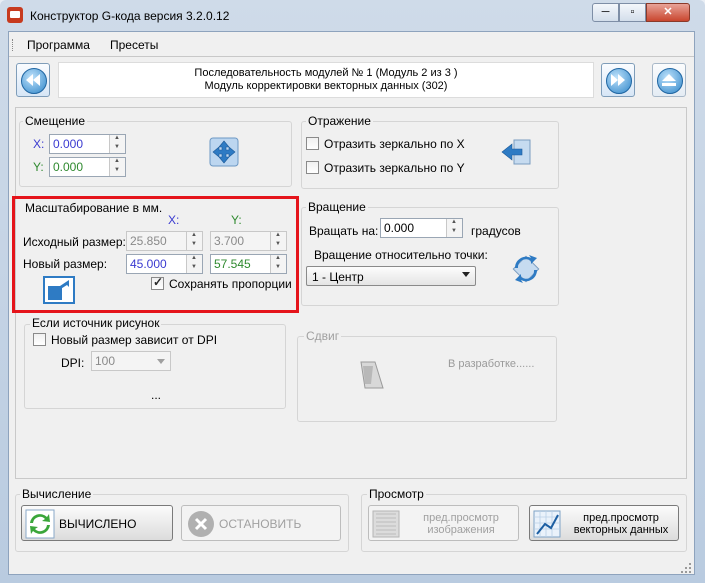 The height and width of the screenshot is (583, 705). Describe the element at coordinates (130, 16) in the screenshot. I see `window-title: Конструктор G-кода версия 3.2.0.12` at that location.